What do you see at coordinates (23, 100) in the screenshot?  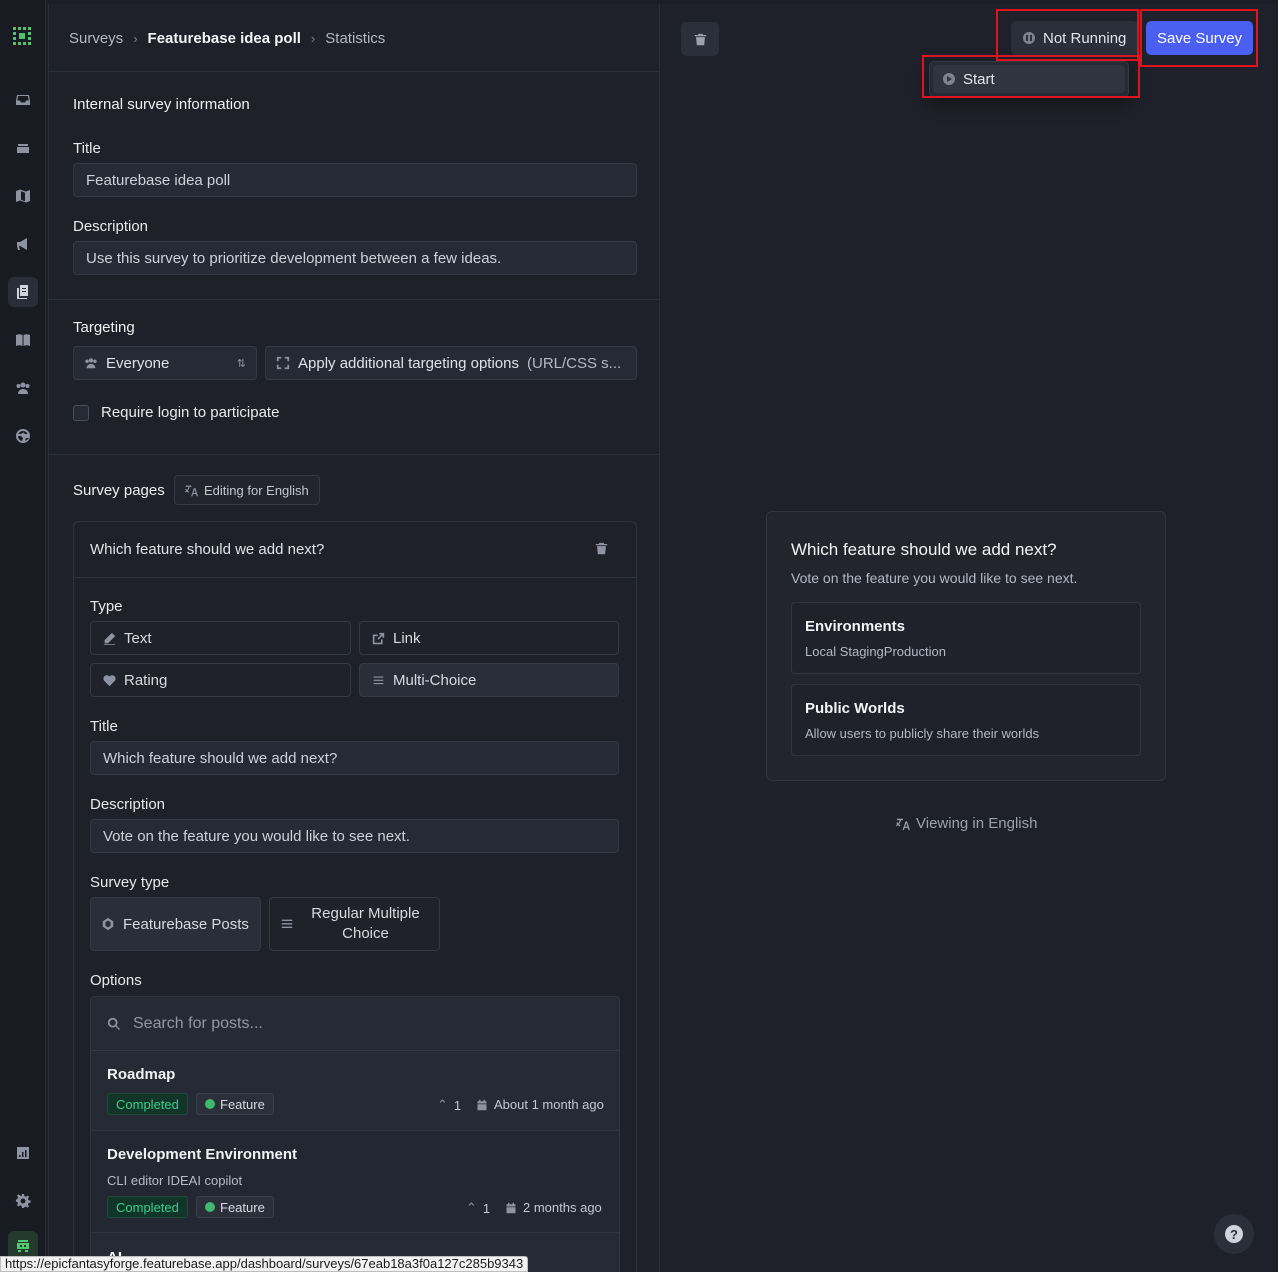 I see `inbox-icon` at bounding box center [23, 100].